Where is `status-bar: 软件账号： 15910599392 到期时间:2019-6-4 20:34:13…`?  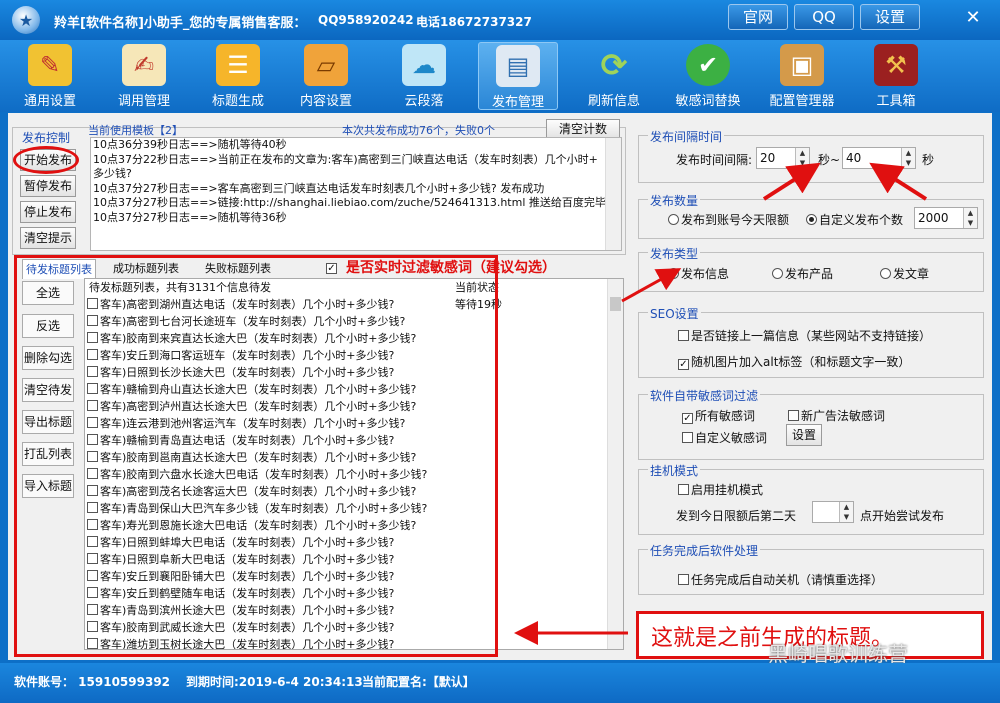 status-bar: 软件账号： 15910599392 到期时间:2019-6-4 20:34:13… is located at coordinates (500, 683).